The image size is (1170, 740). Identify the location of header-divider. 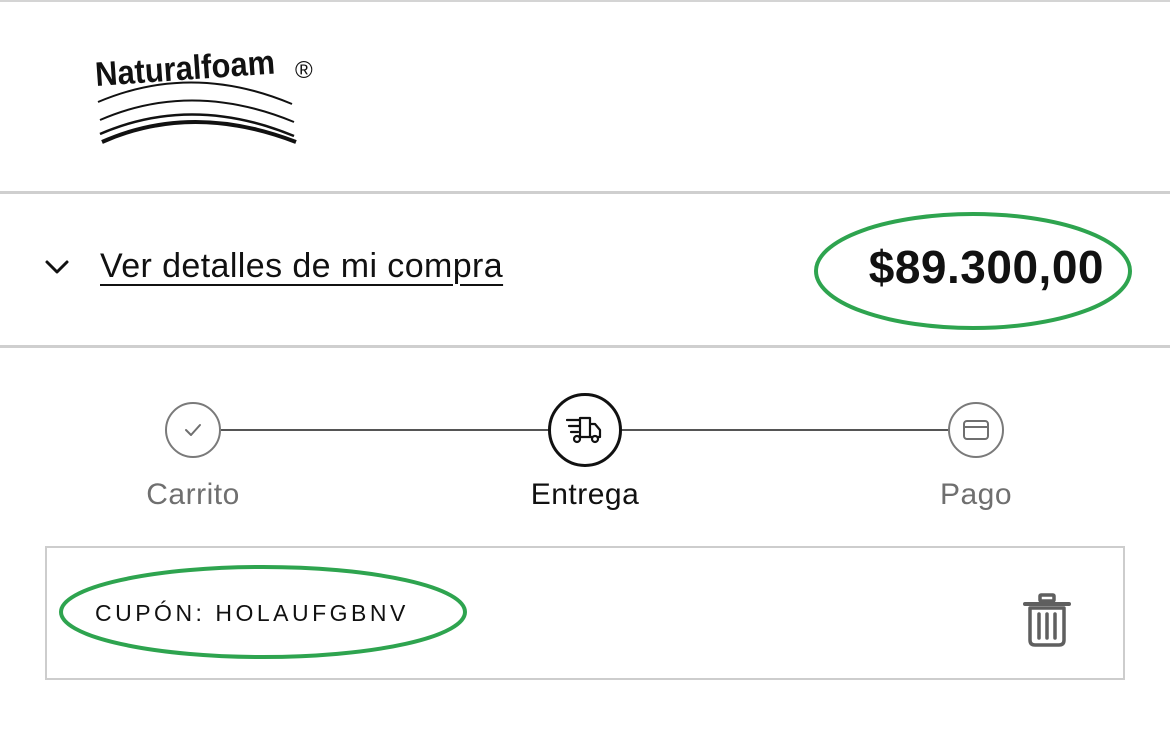
(585, 192).